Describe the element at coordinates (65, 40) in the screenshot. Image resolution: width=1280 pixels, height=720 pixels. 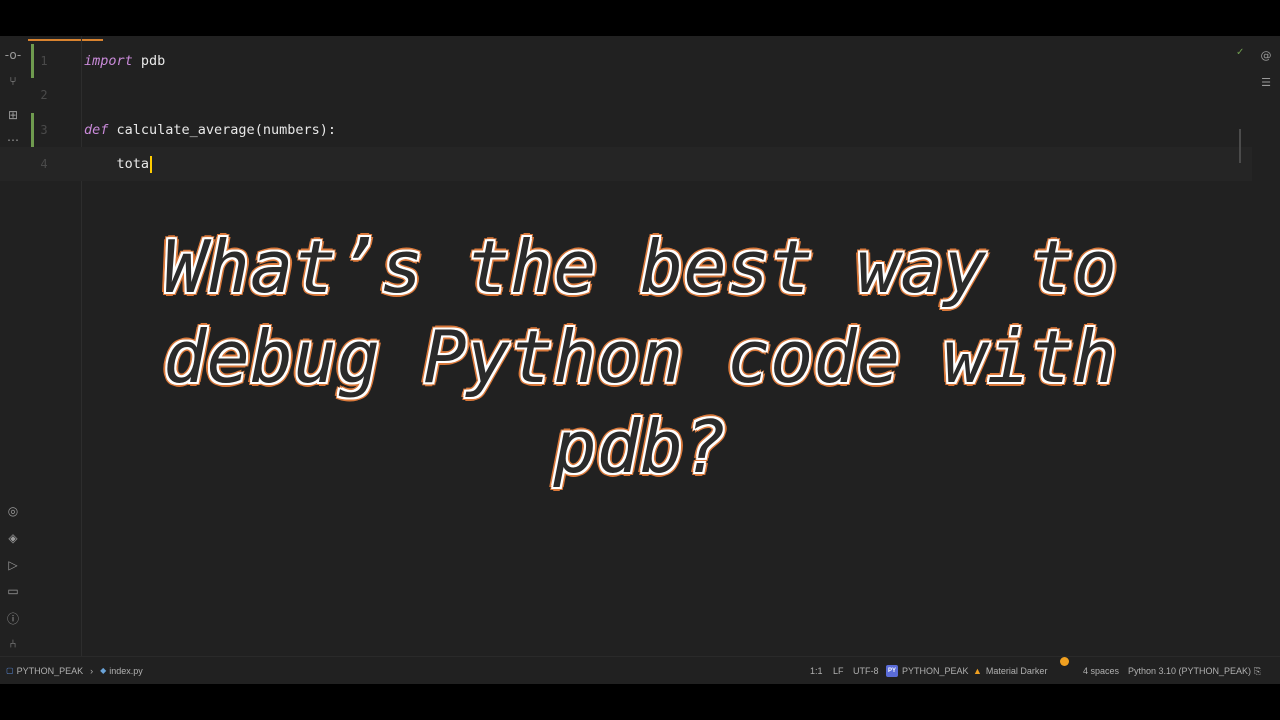
I see `active-tab-indicator` at that location.